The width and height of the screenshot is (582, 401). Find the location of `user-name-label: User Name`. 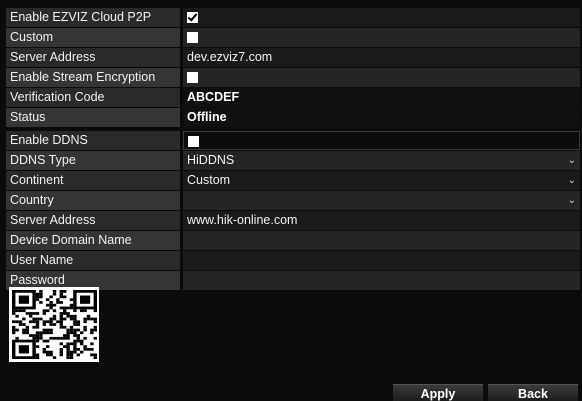

user-name-label: User Name is located at coordinates (93, 260).